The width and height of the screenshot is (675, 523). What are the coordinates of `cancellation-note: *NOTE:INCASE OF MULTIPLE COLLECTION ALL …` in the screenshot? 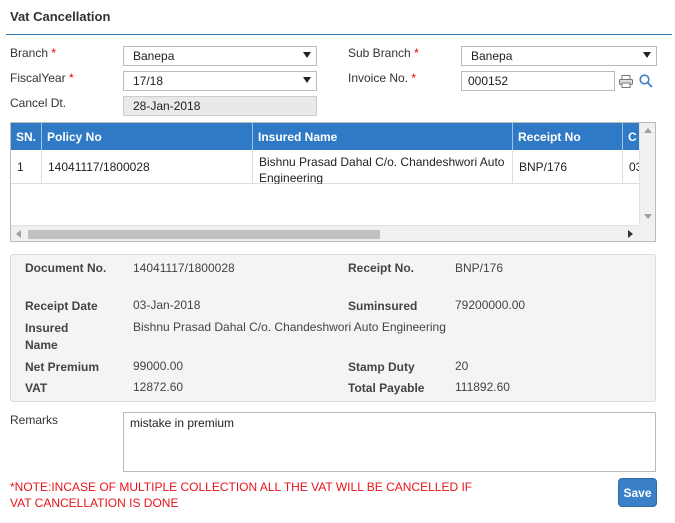 It's located at (241, 495).